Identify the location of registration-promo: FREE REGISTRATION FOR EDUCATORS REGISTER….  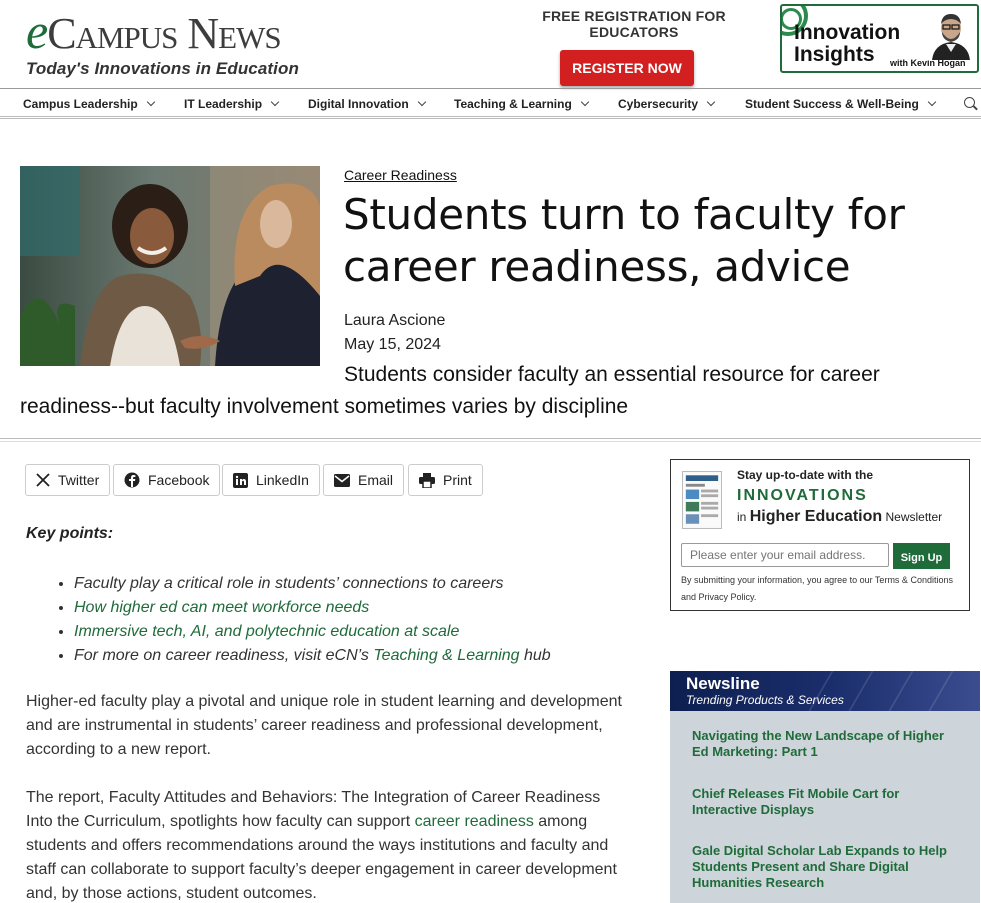
(634, 47).